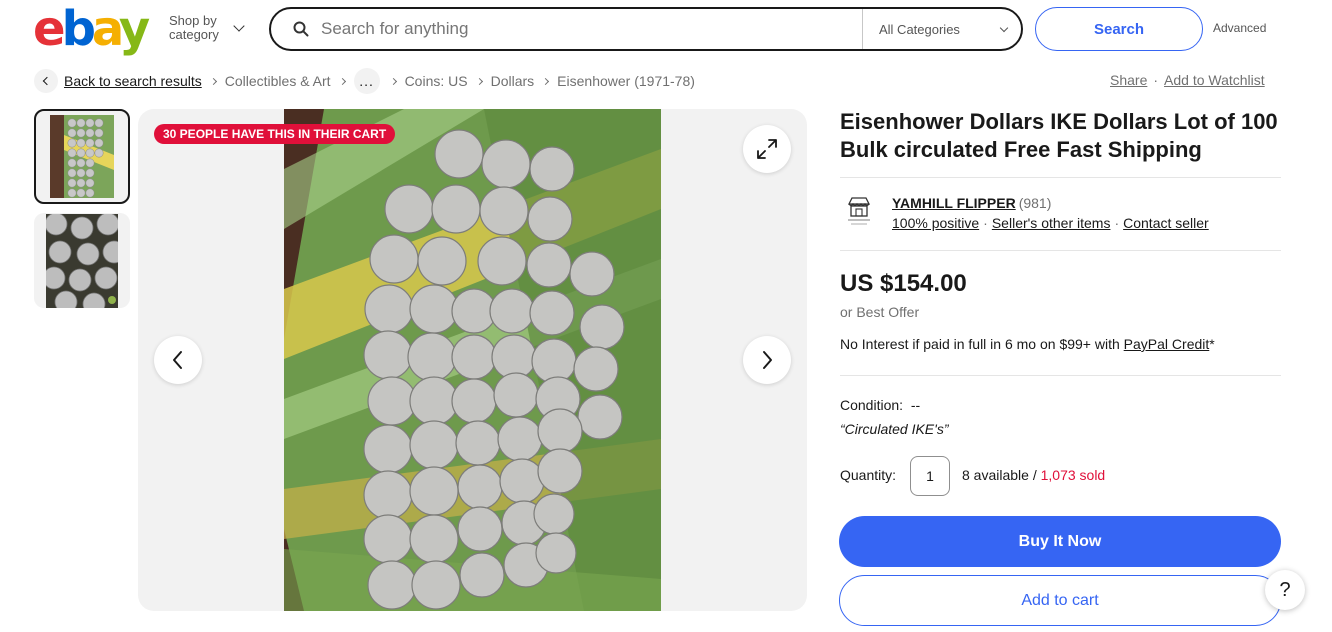 The height and width of the screenshot is (632, 1332). What do you see at coordinates (930, 476) in the screenshot?
I see `quantity-input` at bounding box center [930, 476].